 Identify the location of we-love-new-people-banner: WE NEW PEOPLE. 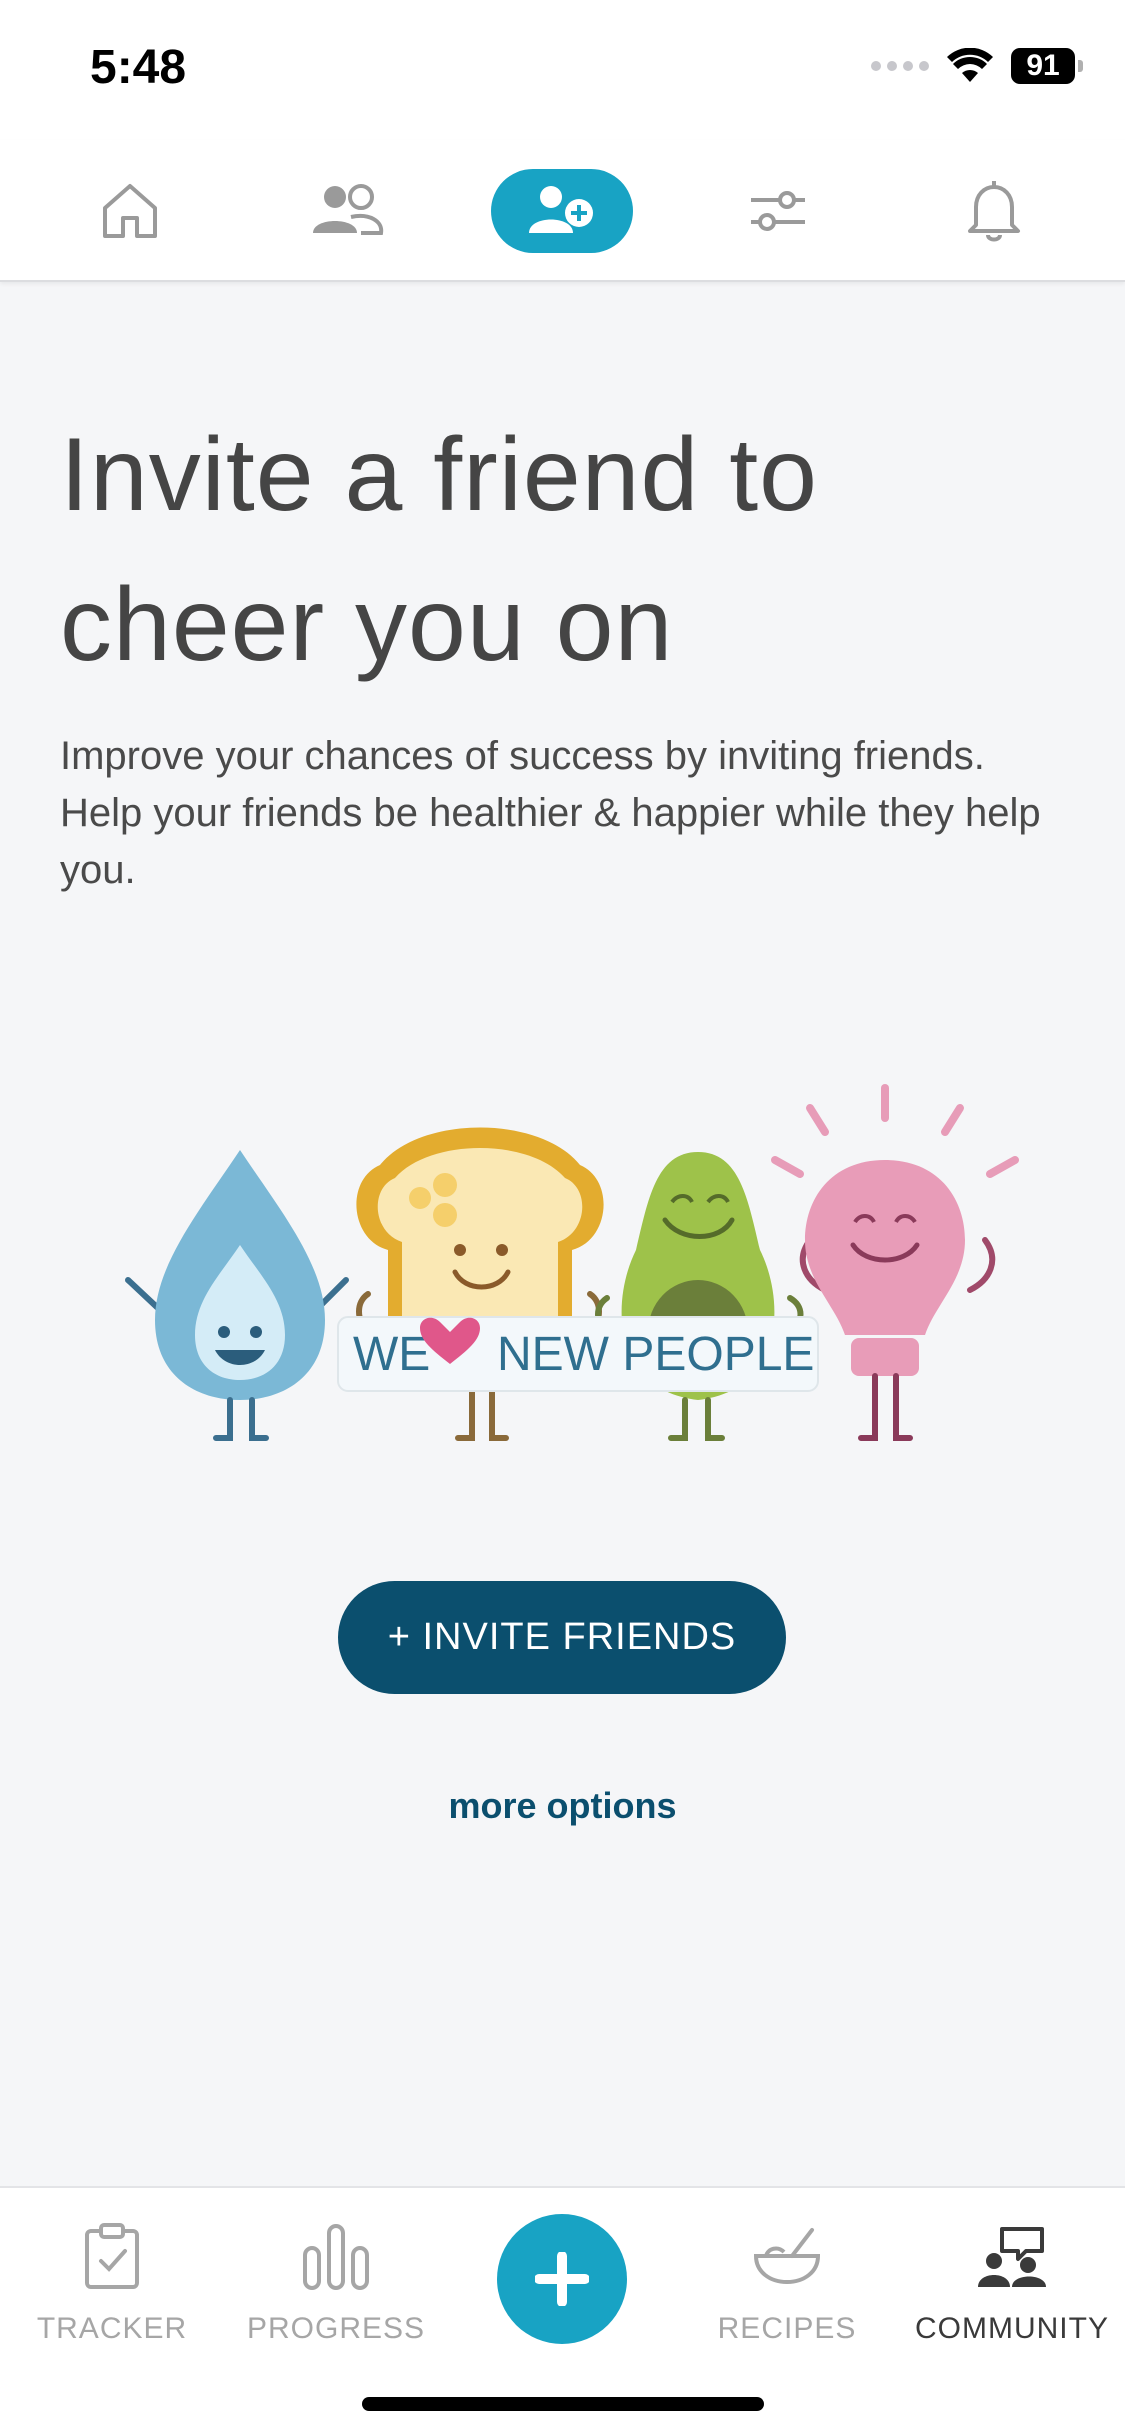
(578, 1354).